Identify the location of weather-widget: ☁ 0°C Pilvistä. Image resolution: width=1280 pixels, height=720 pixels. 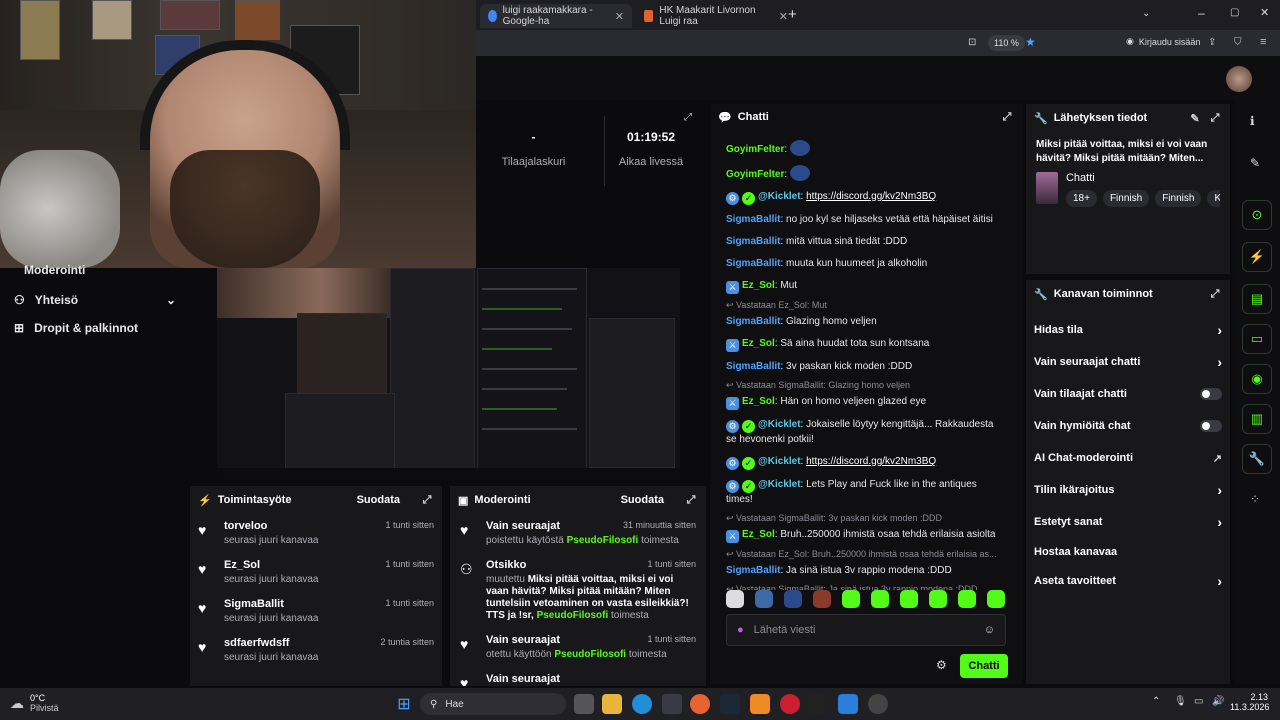
(34, 703).